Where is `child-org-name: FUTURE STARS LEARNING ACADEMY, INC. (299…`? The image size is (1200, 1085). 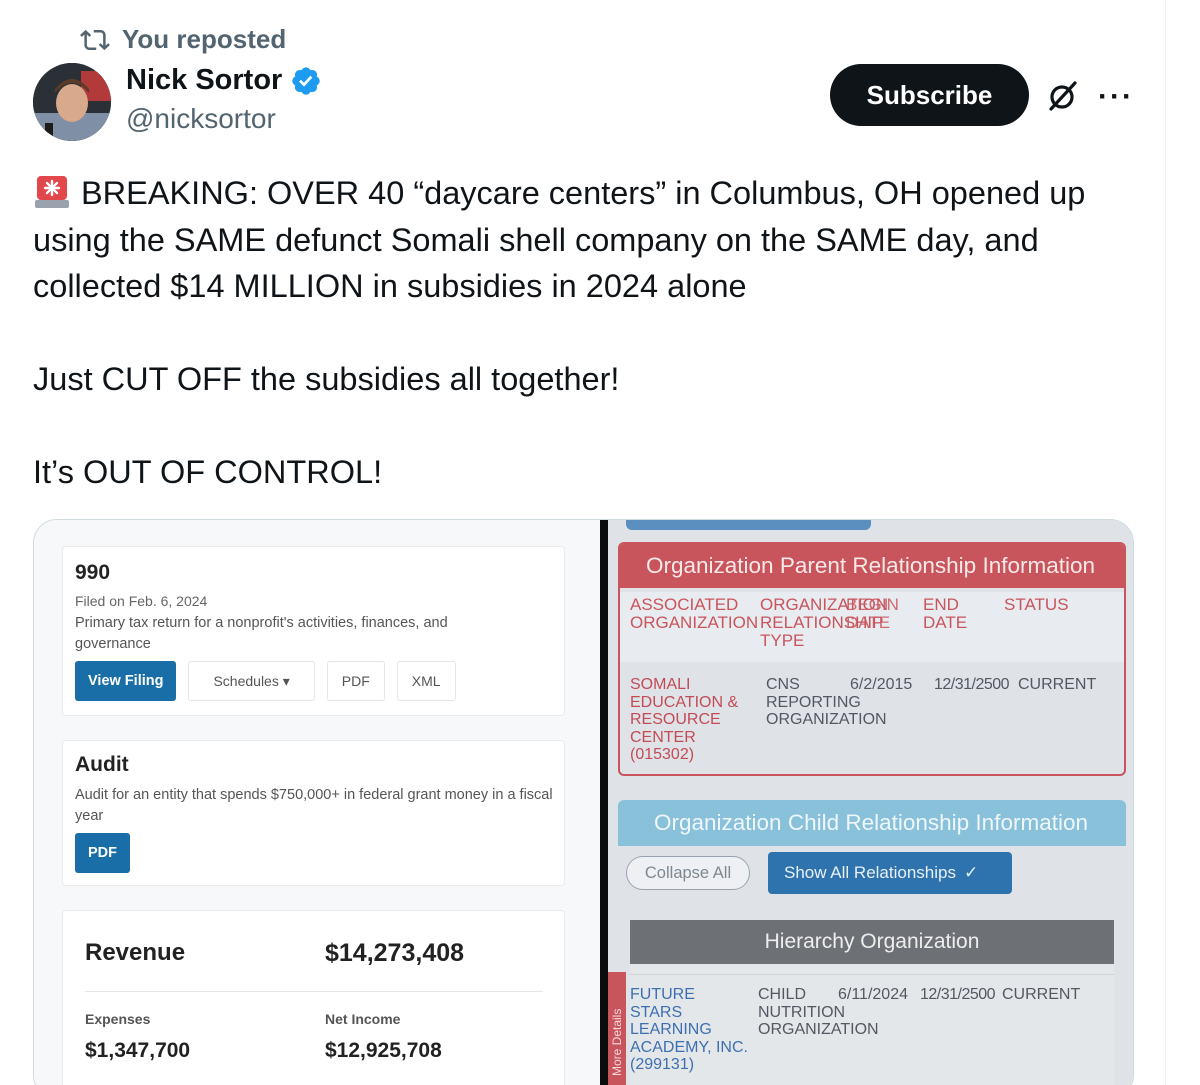 child-org-name: FUTURE STARS LEARNING ACADEMY, INC. (299… is located at coordinates (690, 1030).